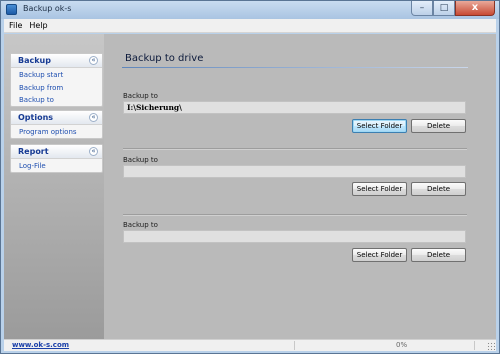  I want to click on select-folder-button-2: Select Folder, so click(379, 189).